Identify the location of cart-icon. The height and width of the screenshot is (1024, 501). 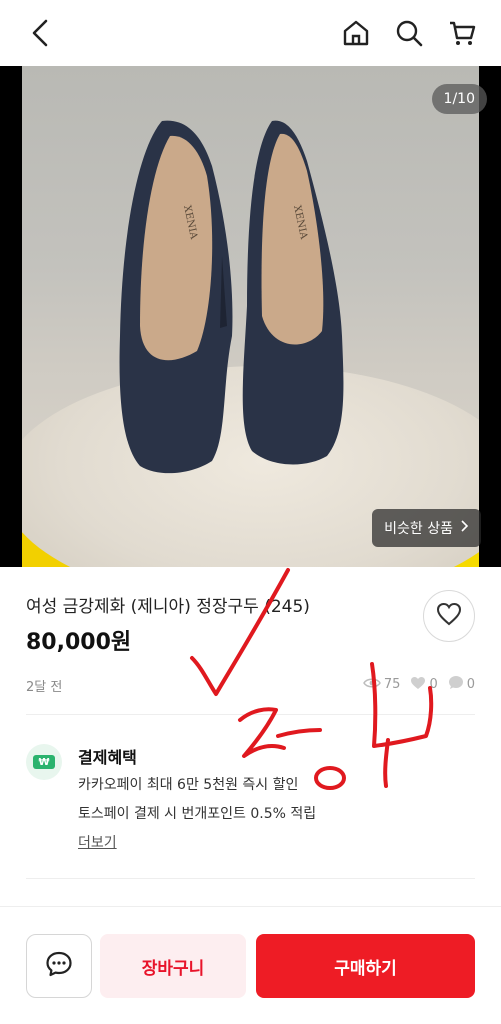
(462, 33).